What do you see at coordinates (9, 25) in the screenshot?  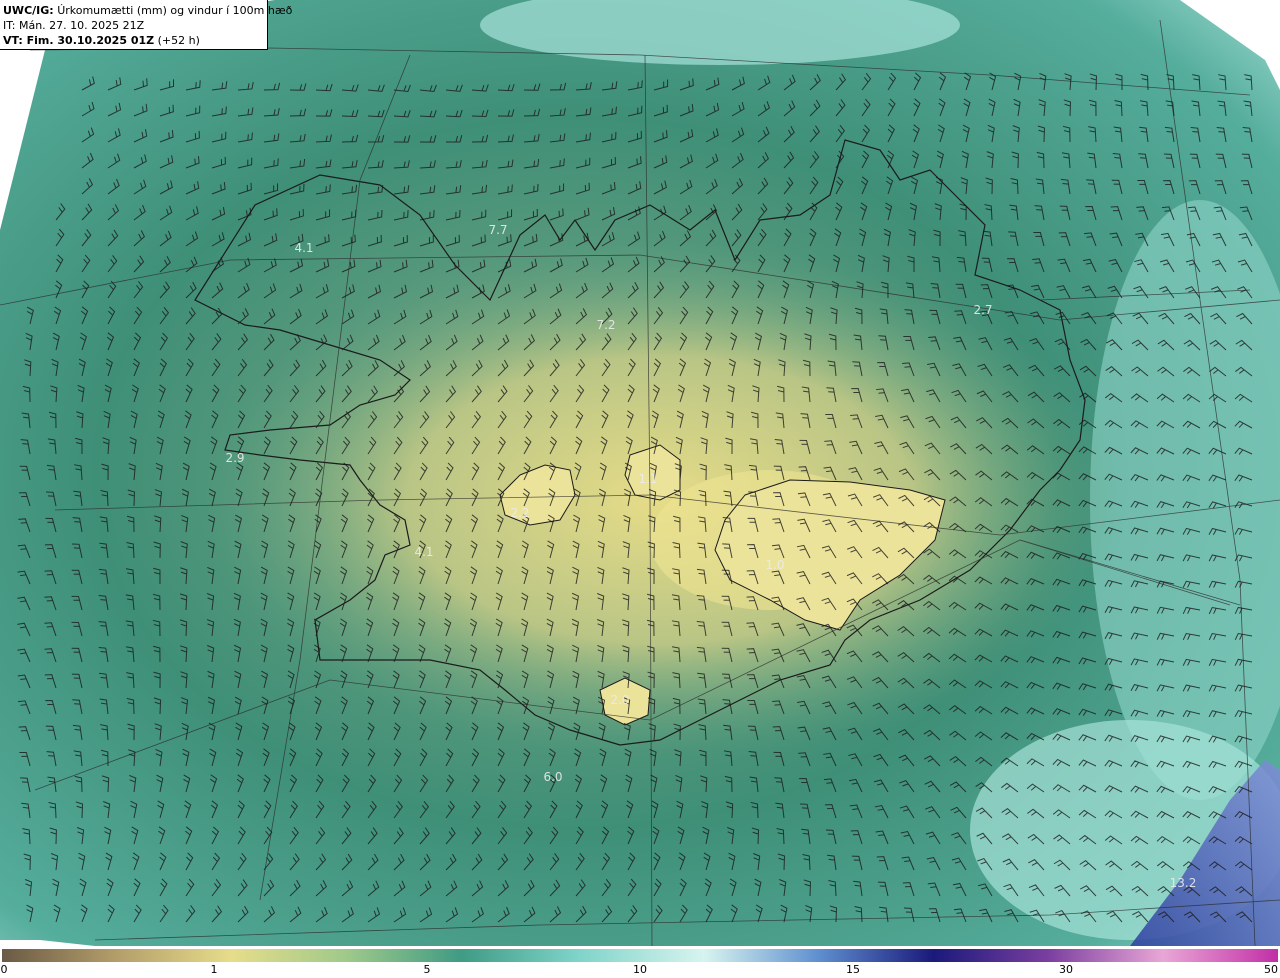 I see `init-time-label: IT:` at bounding box center [9, 25].